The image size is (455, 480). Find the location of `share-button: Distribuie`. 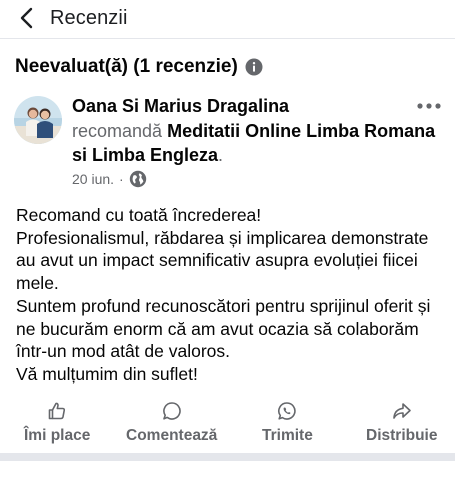

share-button: Distribuie is located at coordinates (401, 422).